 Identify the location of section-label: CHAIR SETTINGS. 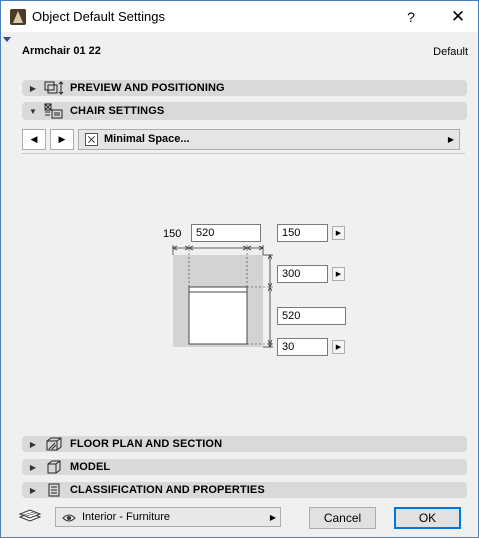
(117, 111).